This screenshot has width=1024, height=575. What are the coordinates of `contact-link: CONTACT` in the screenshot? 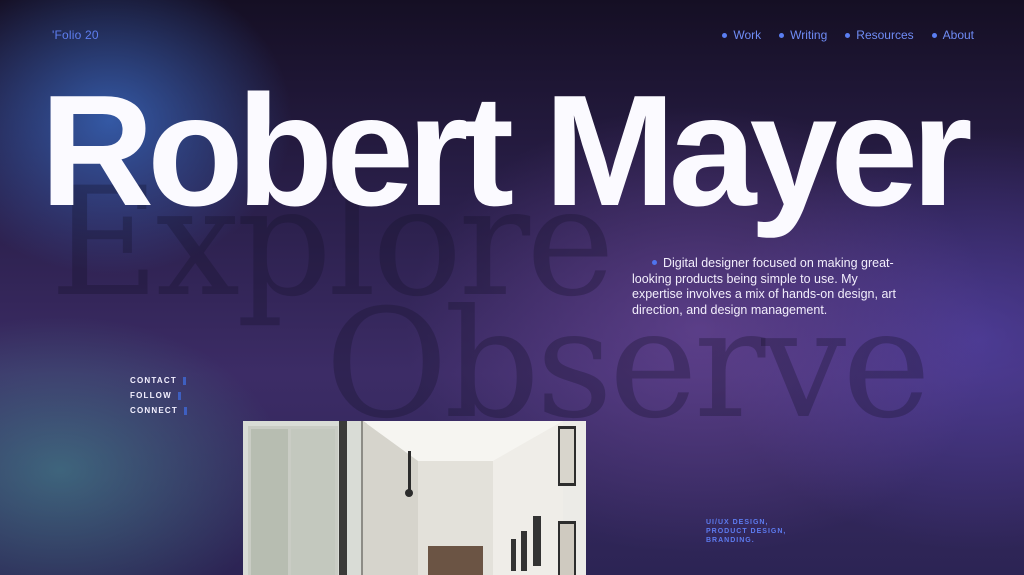 It's located at (158, 380).